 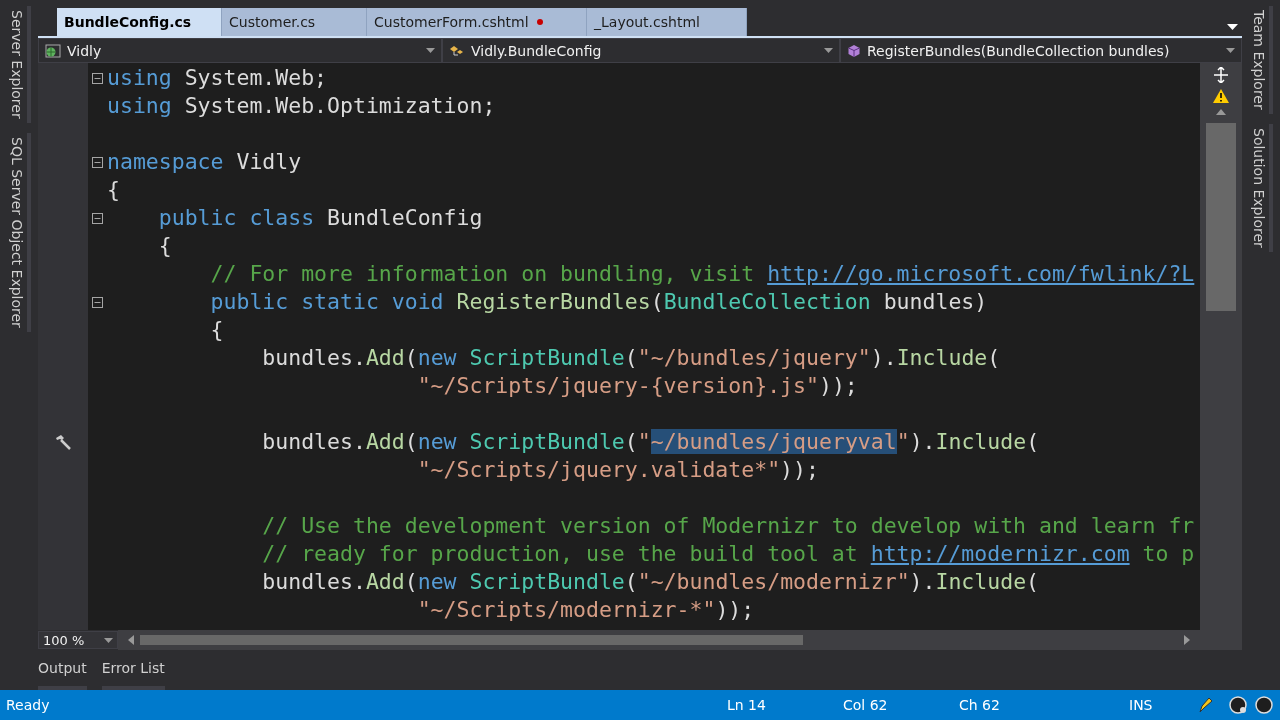 I want to click on code-line: public static void RegisterBundles(BundleCollection bundles), so click(x=598, y=302).